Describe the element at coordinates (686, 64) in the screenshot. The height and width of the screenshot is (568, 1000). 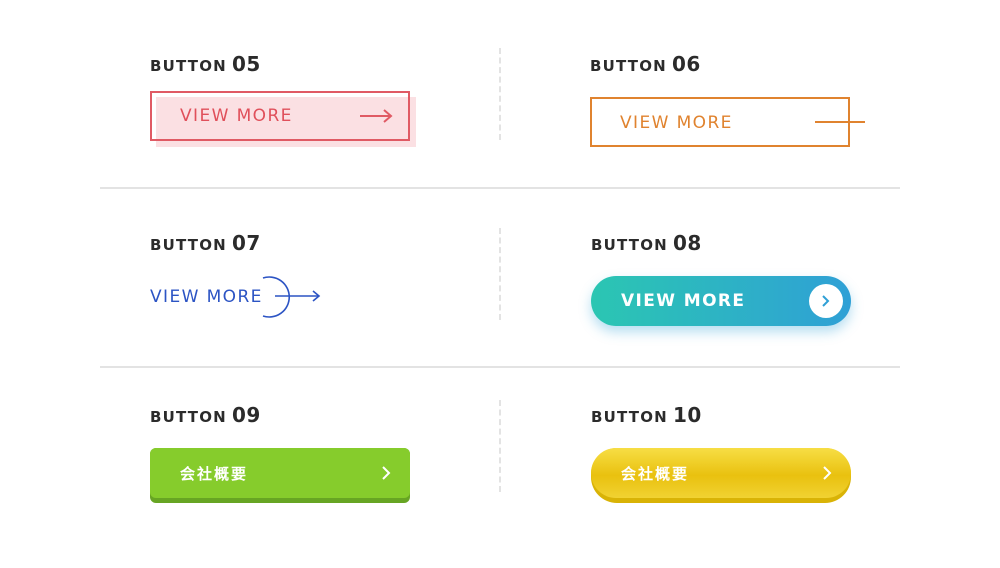
I see `title-number: 06` at that location.